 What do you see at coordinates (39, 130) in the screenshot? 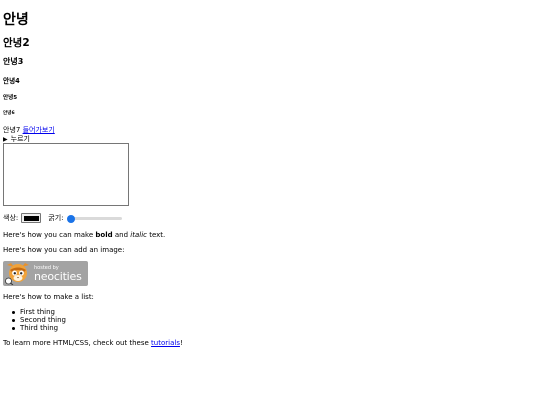
I see `enter-link: 들어가보기` at bounding box center [39, 130].